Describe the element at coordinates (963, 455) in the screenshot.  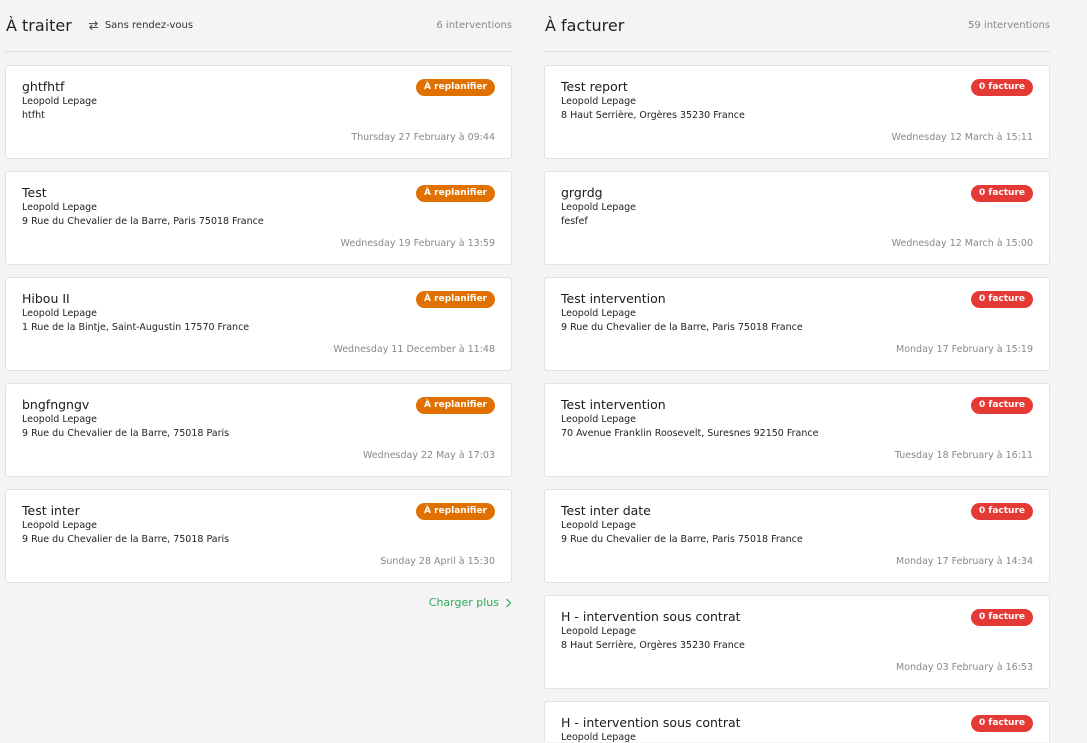
I see `card-date: Tuesday 18 February à 16:11` at that location.